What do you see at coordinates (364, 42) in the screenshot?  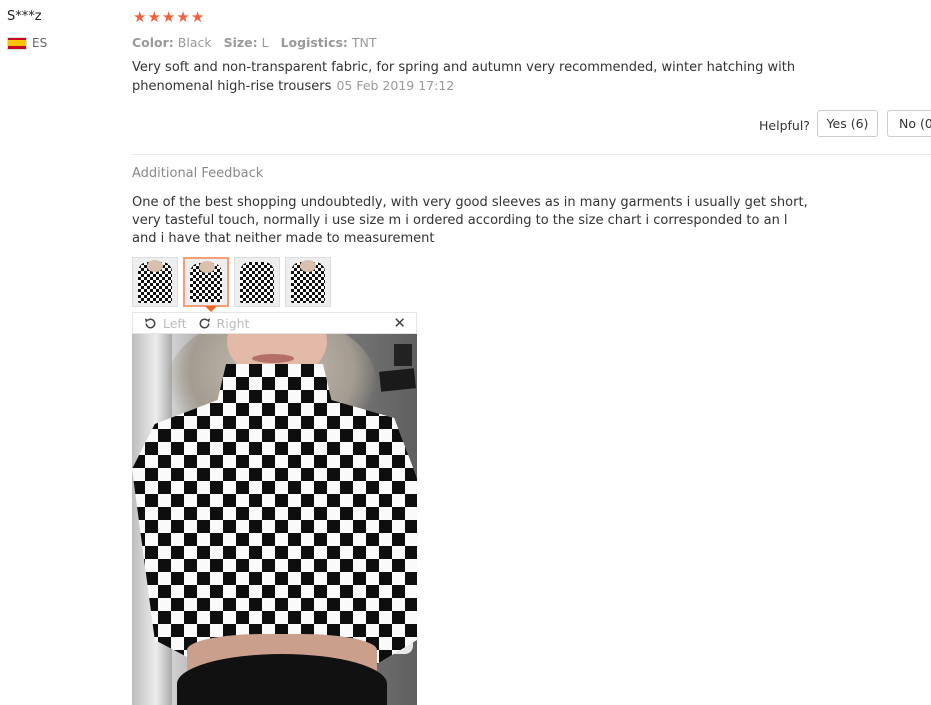 I see `logistics-value: TNT` at bounding box center [364, 42].